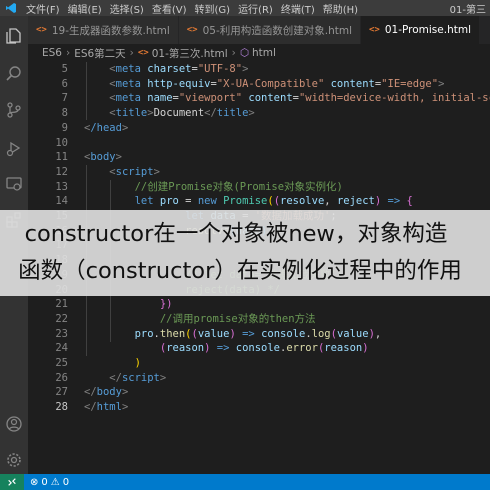  What do you see at coordinates (343, 348) in the screenshot?
I see `code-token: reason` at bounding box center [343, 348].